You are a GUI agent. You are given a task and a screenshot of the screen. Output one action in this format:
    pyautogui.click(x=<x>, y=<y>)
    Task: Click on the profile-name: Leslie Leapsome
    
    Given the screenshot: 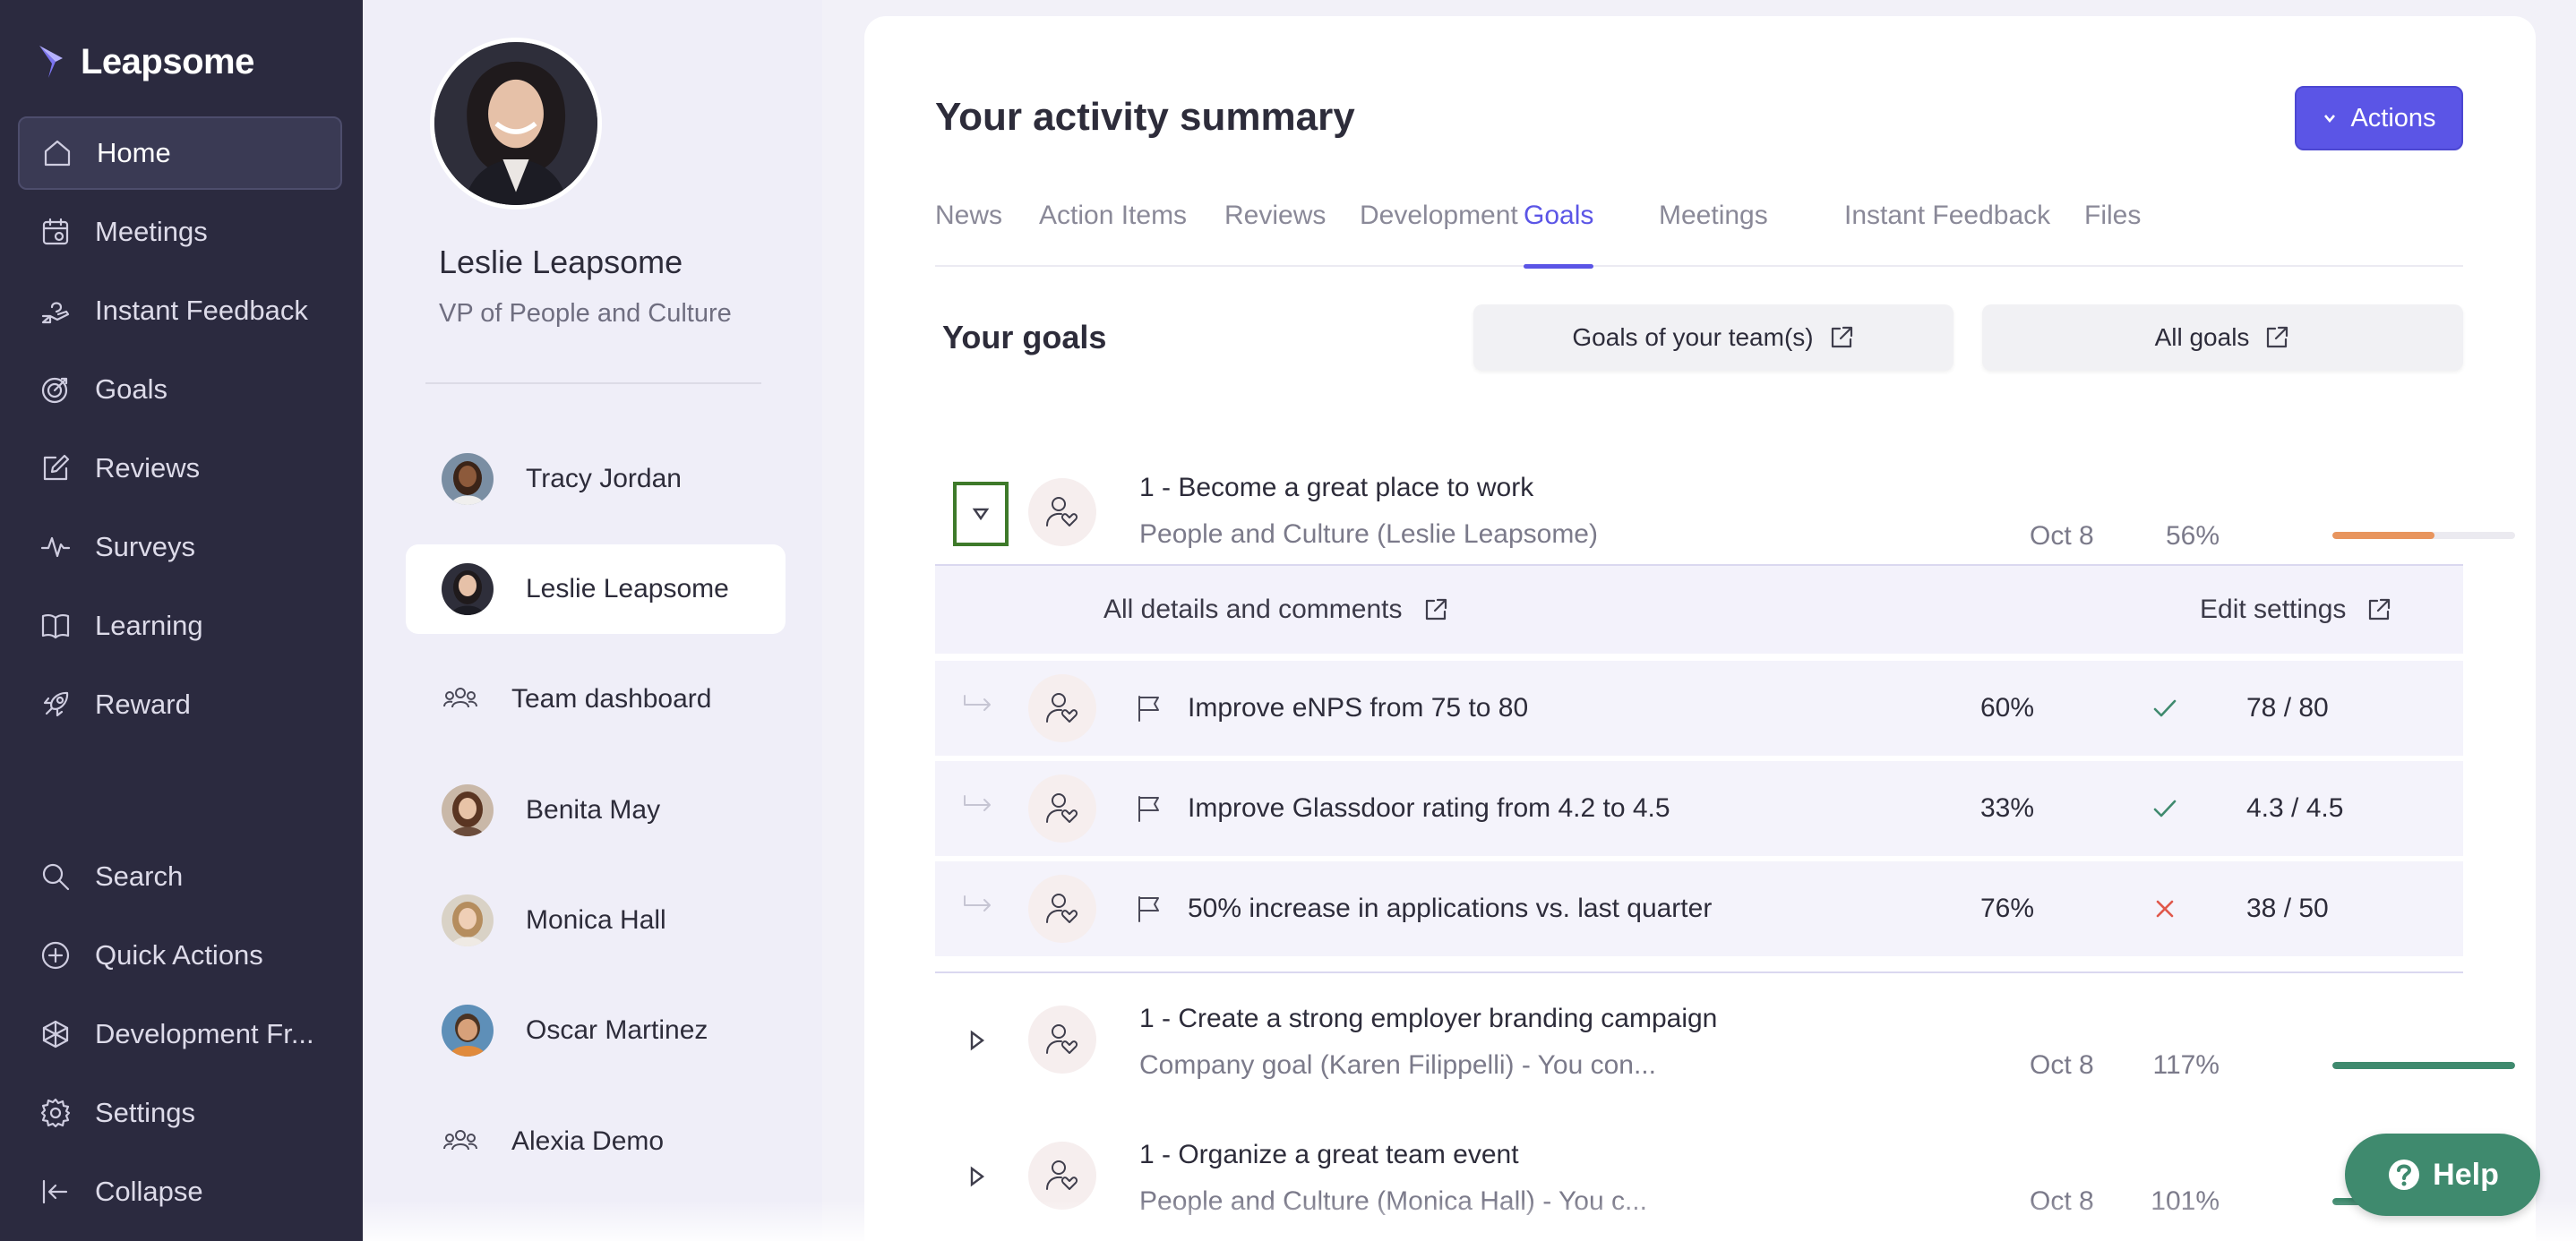 What is the action you would take?
    pyautogui.click(x=561, y=262)
    